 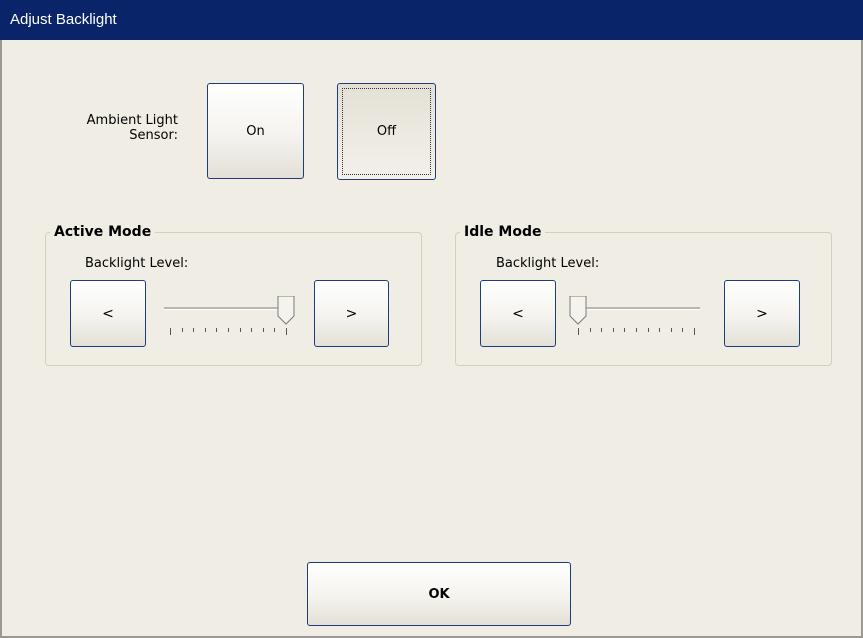 I want to click on ok-button: OK, so click(x=439, y=594).